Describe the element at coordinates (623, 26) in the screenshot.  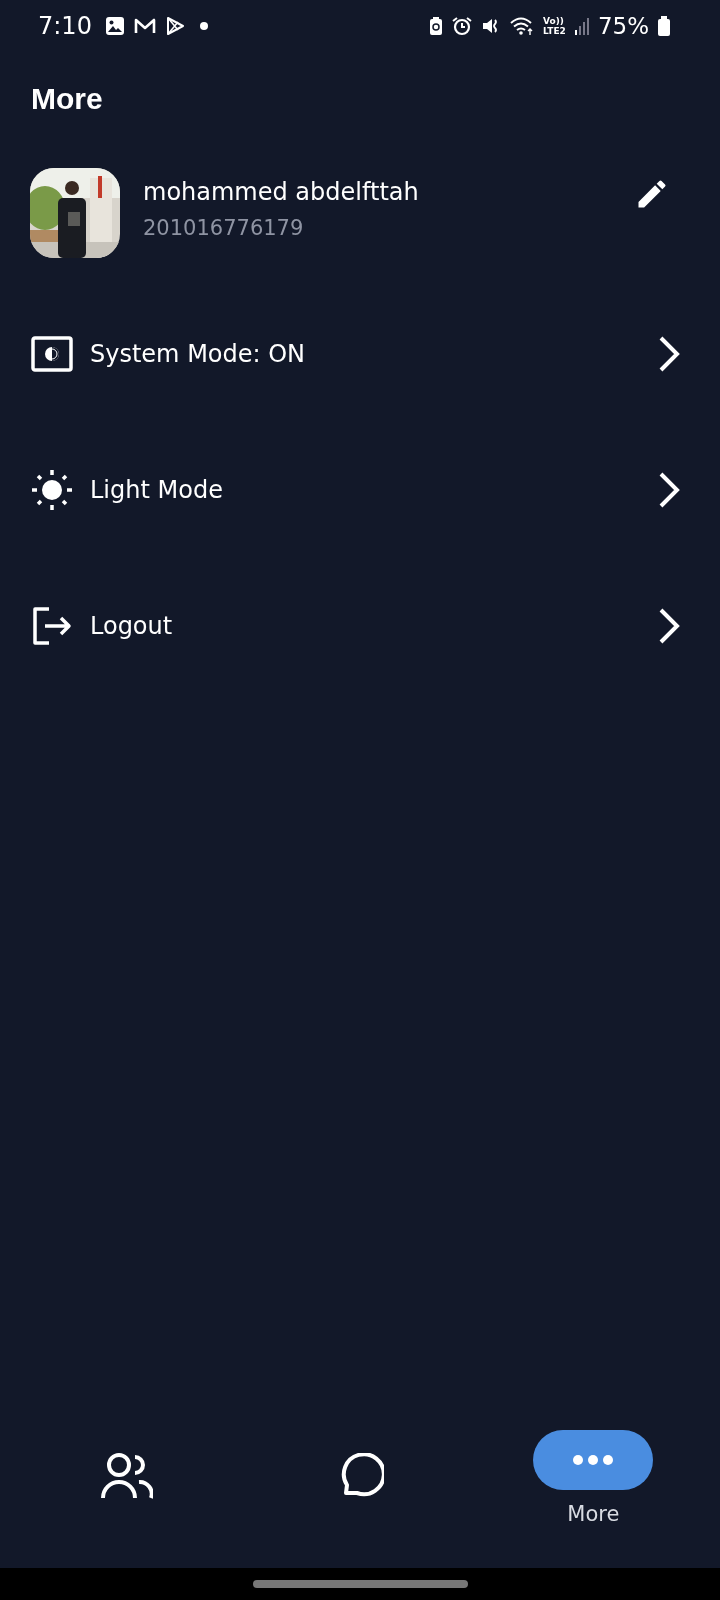
I see `battery-percent: 75%` at that location.